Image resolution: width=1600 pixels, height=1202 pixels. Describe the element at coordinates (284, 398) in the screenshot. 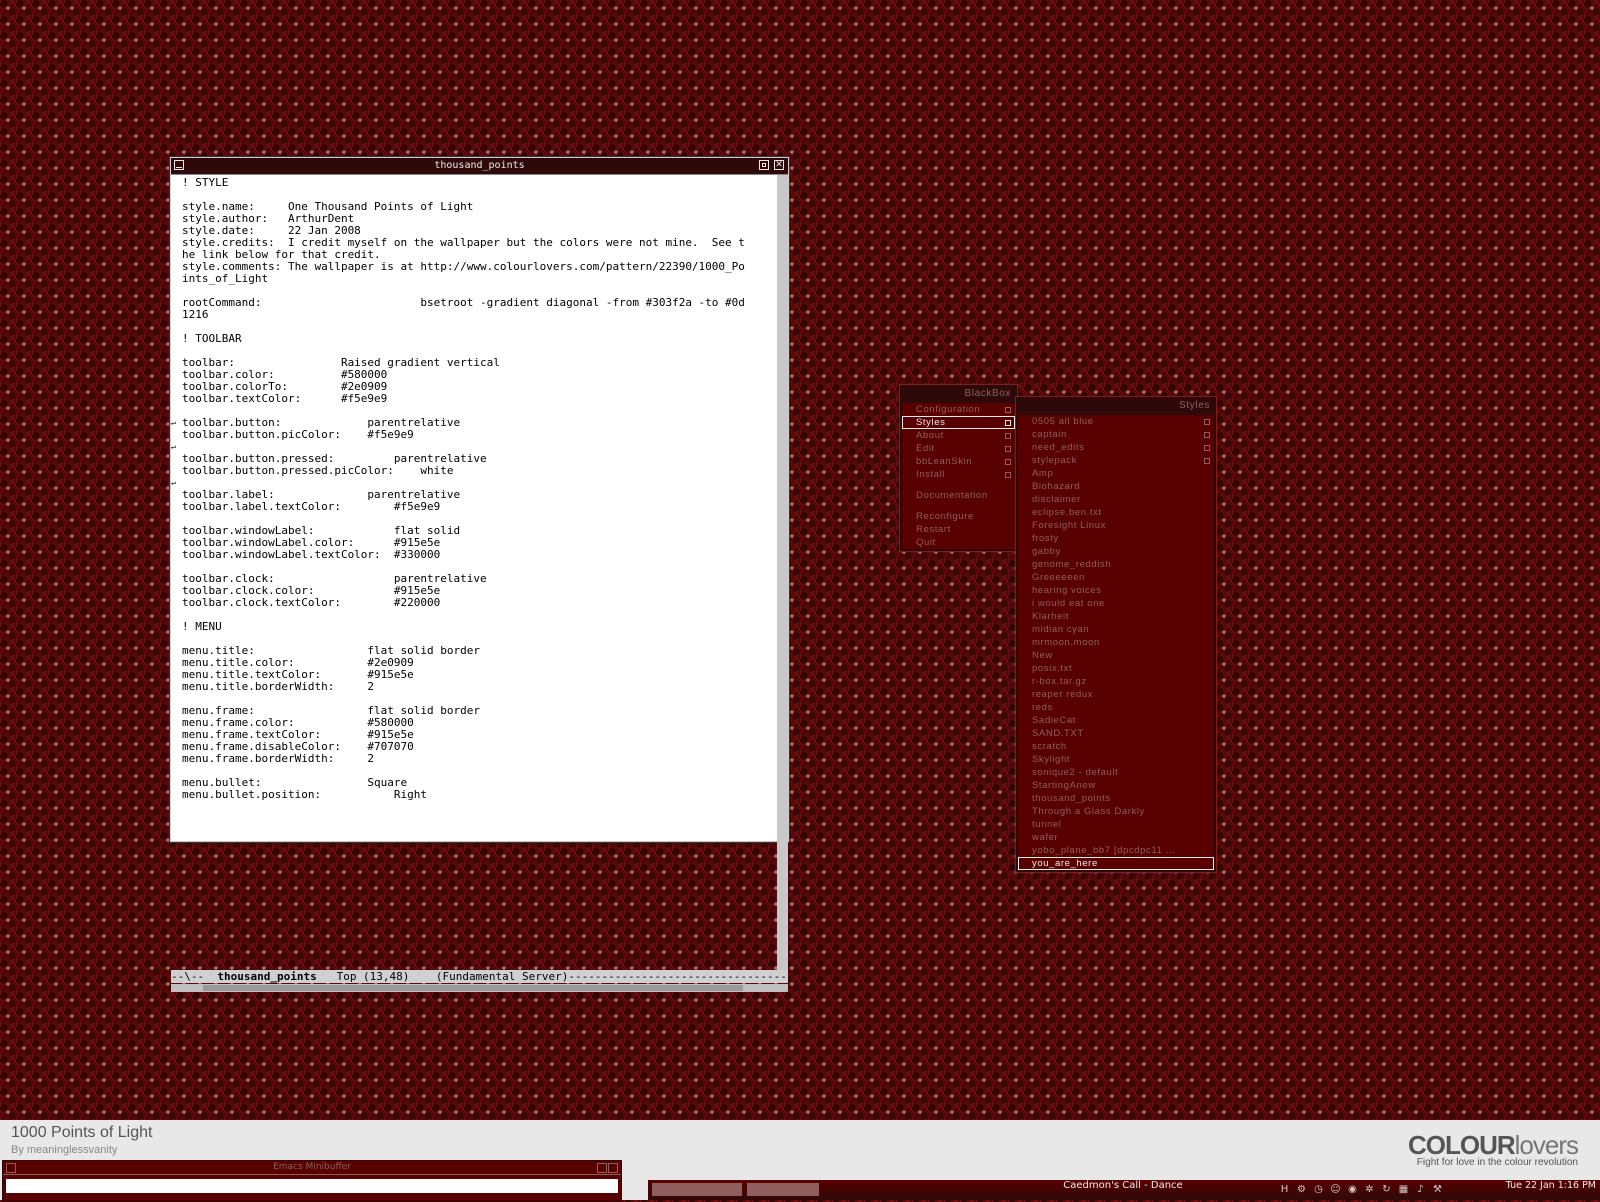

I see `buffer-line: toolbar.textColor: #f5e9e9` at that location.